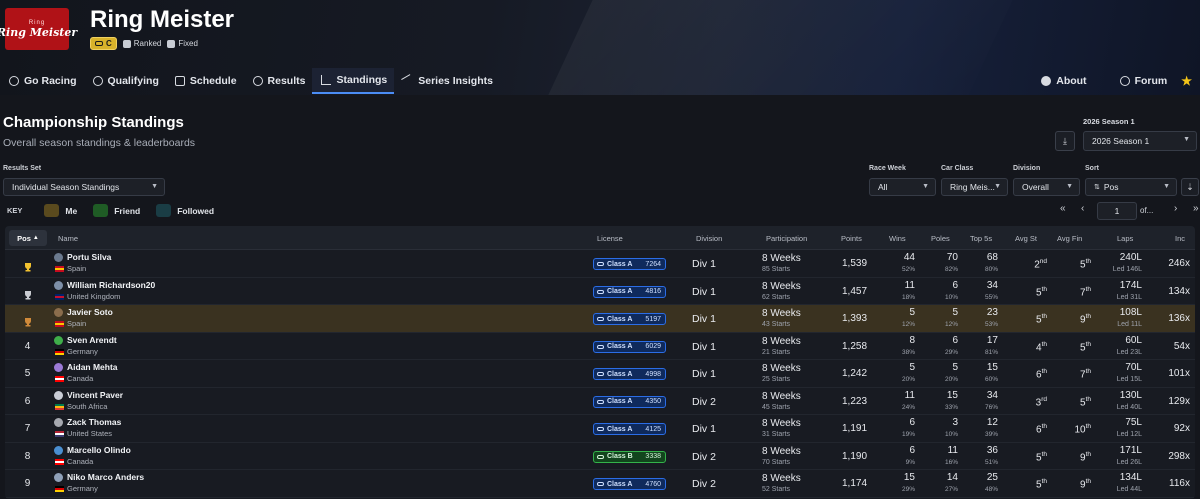  Describe the element at coordinates (902, 187) in the screenshot. I see `race-week-select: All ▼` at that location.